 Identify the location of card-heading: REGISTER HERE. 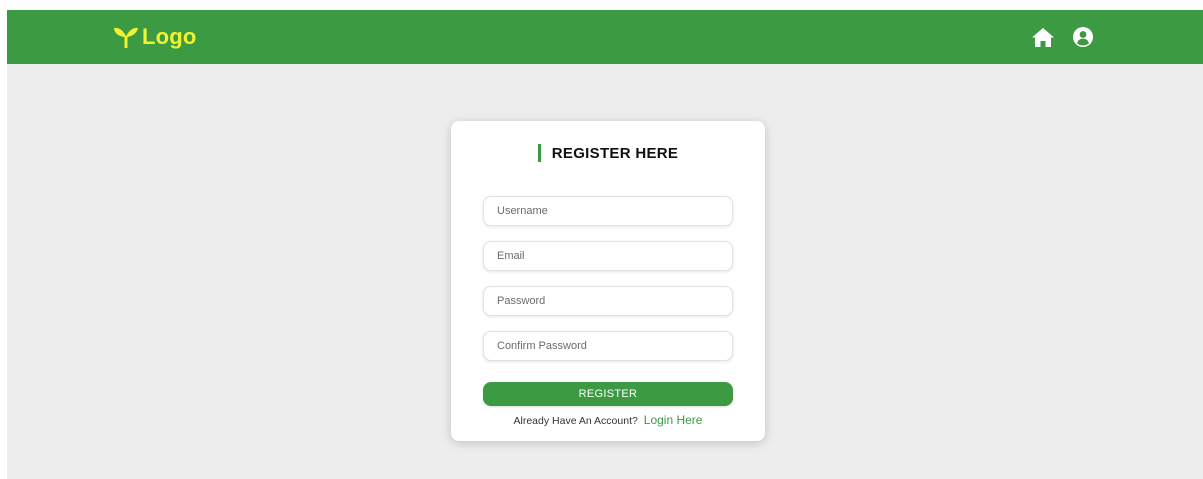
(608, 153).